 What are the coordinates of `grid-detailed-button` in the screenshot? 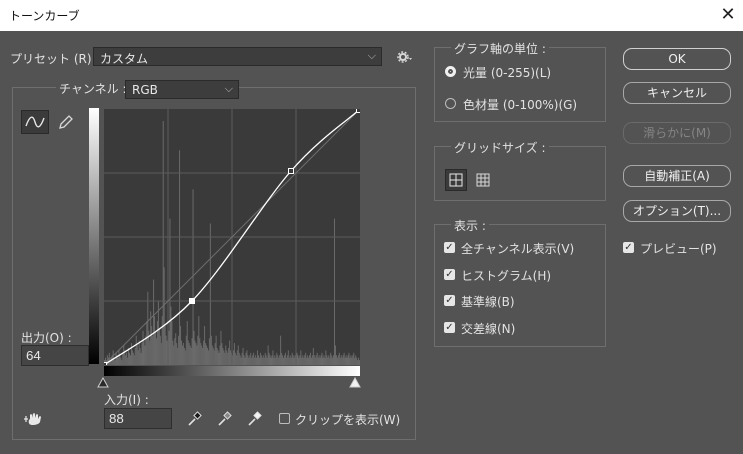 It's located at (483, 180).